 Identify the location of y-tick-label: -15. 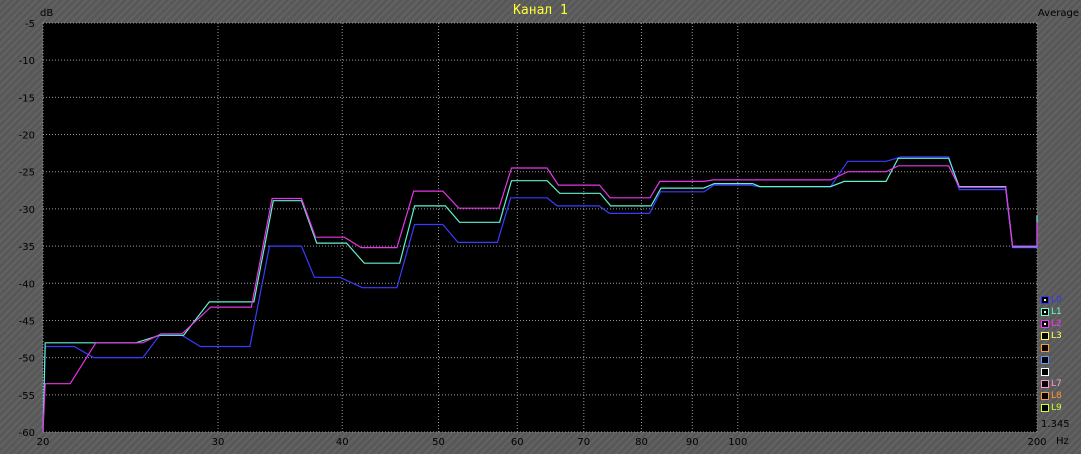
(27, 98).